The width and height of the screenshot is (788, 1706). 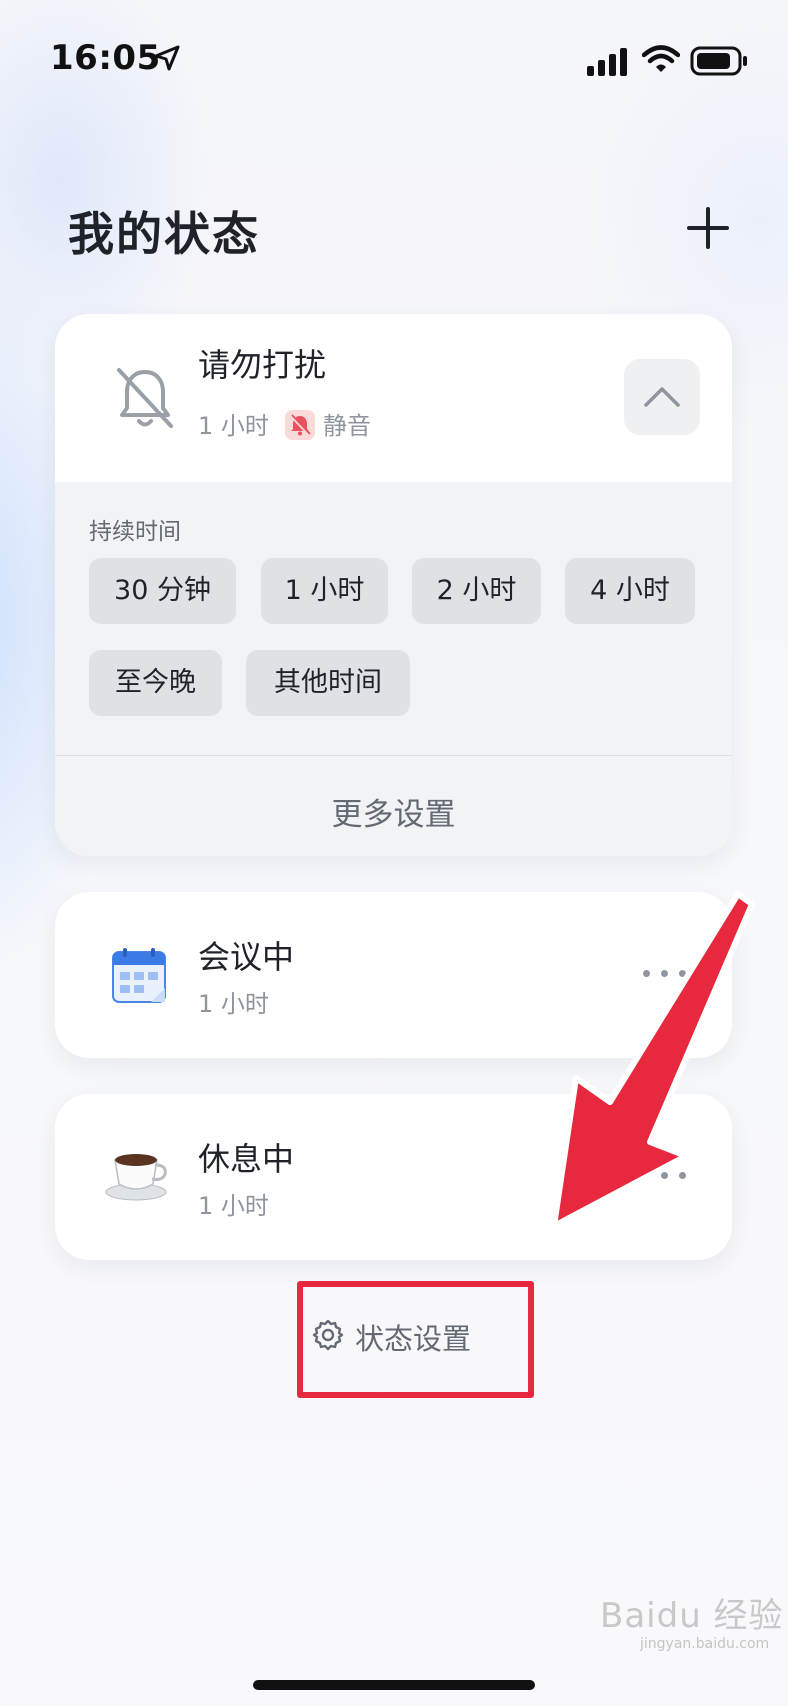 What do you see at coordinates (155, 683) in the screenshot?
I see `duration-chip-tonight: 至今晚` at bounding box center [155, 683].